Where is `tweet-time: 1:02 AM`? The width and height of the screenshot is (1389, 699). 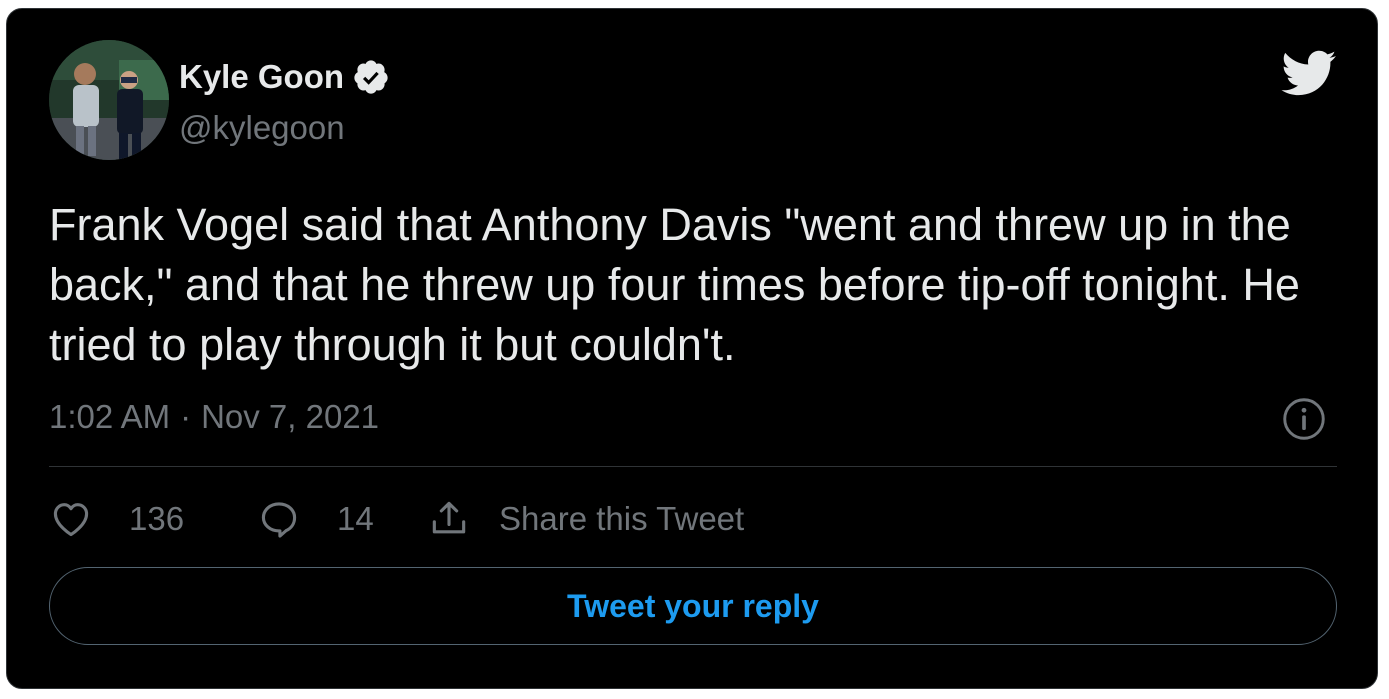 tweet-time: 1:02 AM is located at coordinates (109, 417).